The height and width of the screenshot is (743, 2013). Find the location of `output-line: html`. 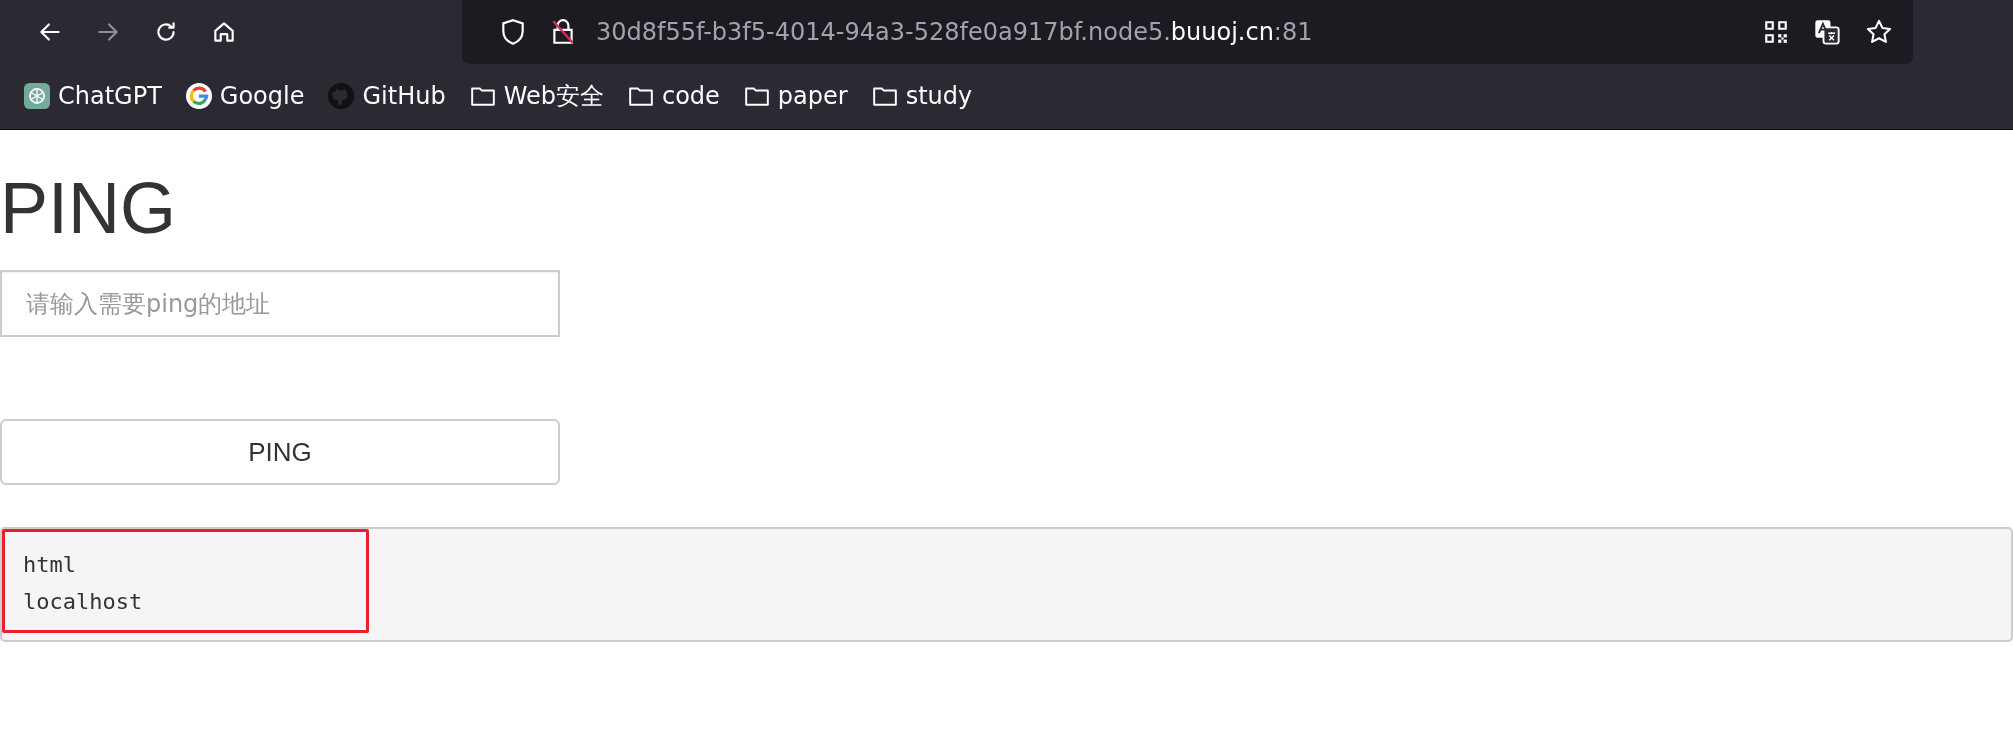

output-line: html is located at coordinates (50, 565).